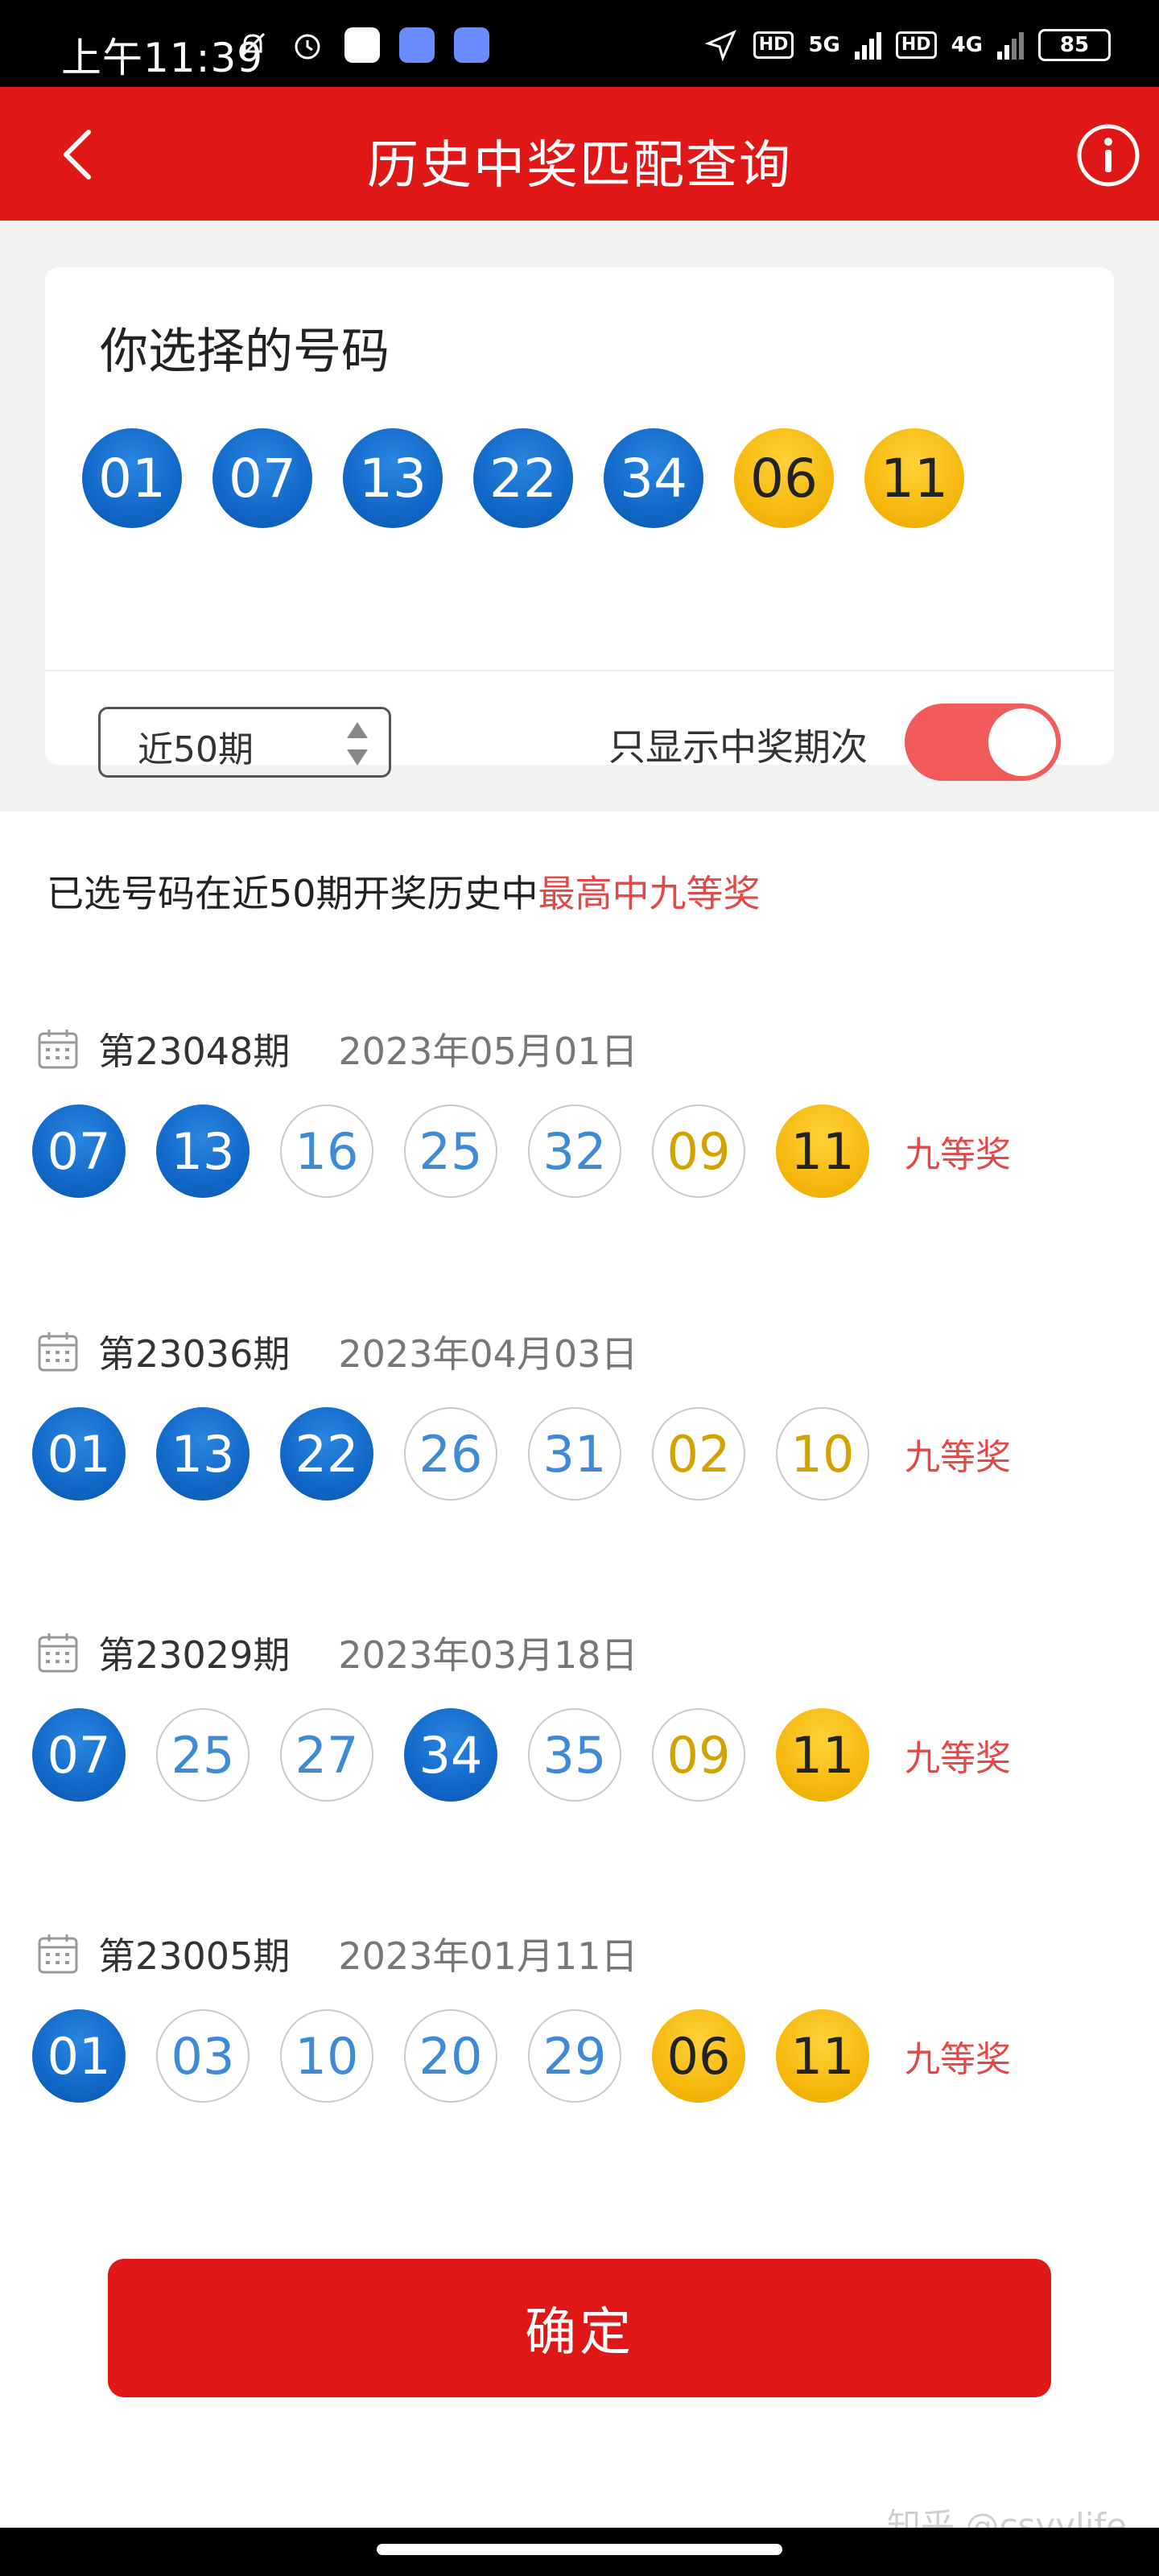  What do you see at coordinates (698, 2056) in the screenshot?
I see `draw-ball: 06` at bounding box center [698, 2056].